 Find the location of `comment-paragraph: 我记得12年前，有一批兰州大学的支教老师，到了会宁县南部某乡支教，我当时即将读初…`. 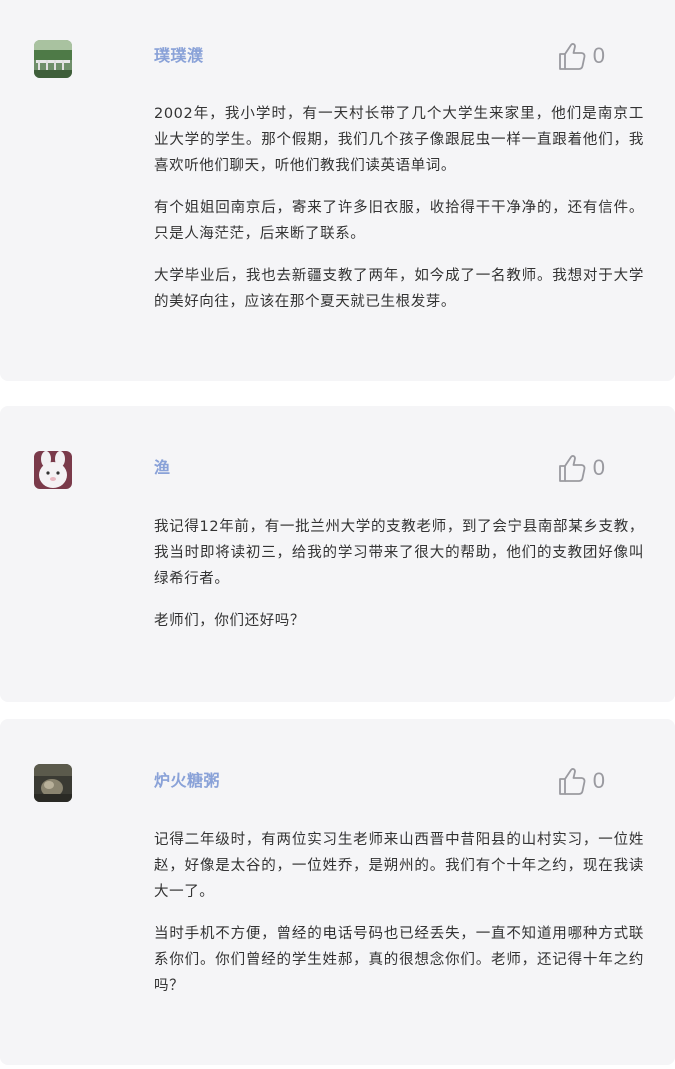

comment-paragraph: 我记得12年前，有一批兰州大学的支教老师，到了会宁县南部某乡支教，我当时即将读初… is located at coordinates (399, 553).